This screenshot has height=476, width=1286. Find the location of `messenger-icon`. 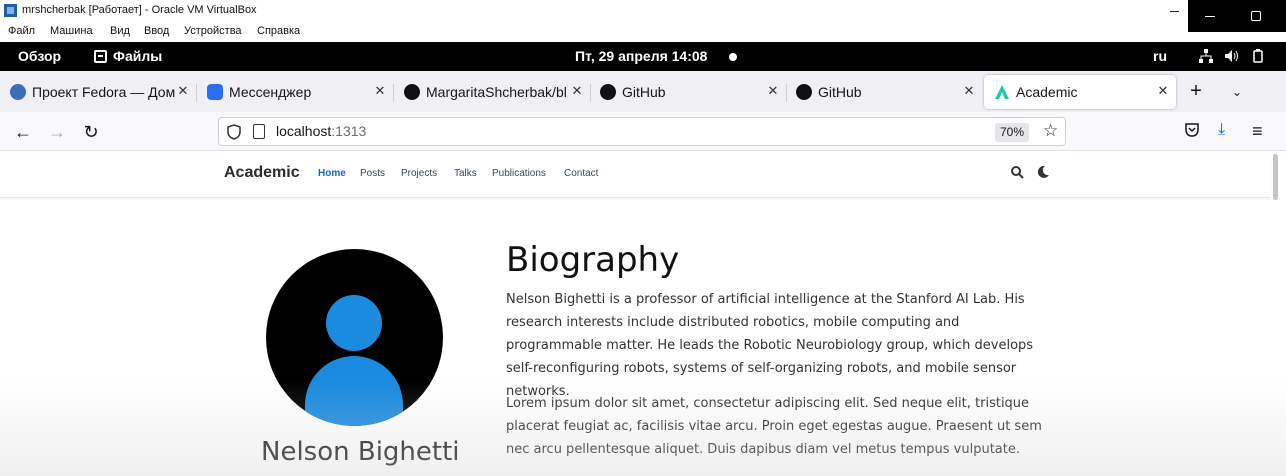

messenger-icon is located at coordinates (215, 92).